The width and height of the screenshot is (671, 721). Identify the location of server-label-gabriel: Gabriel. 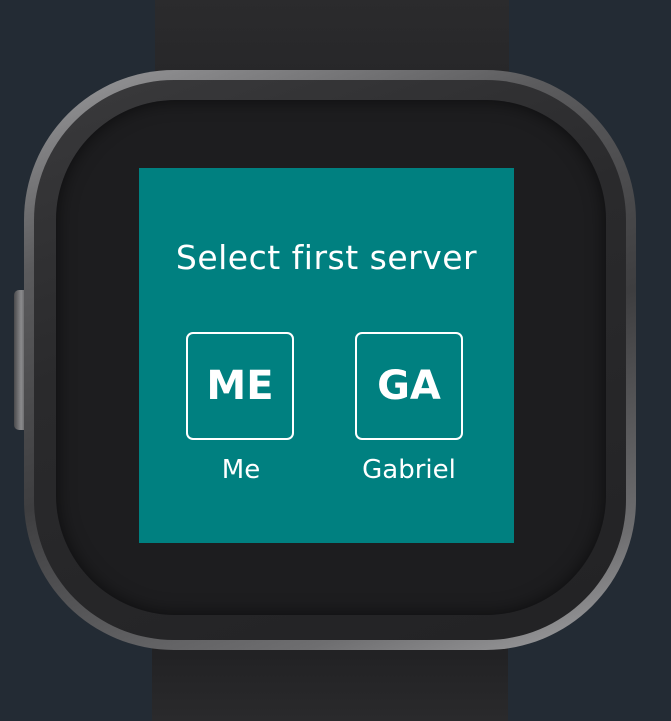
(409, 470).